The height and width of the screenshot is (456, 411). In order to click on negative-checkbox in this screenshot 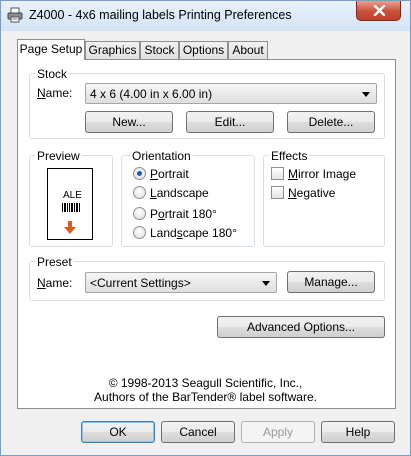, I will do `click(277, 192)`.